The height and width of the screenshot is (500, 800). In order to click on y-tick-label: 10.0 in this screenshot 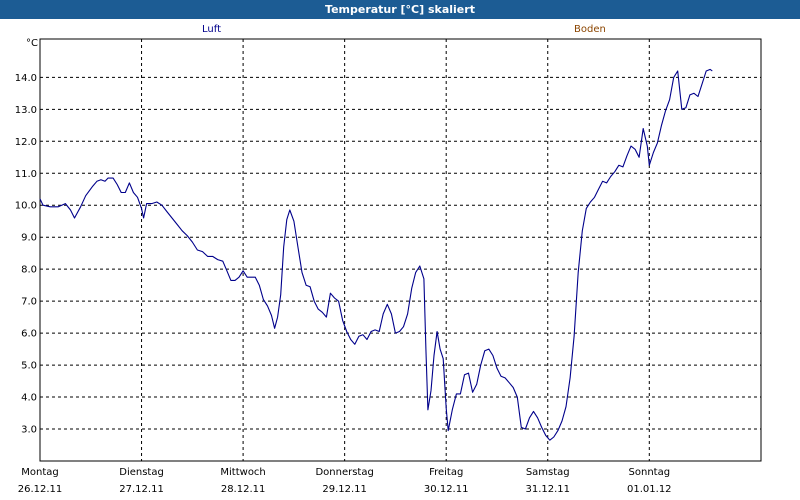, I will do `click(26, 206)`.